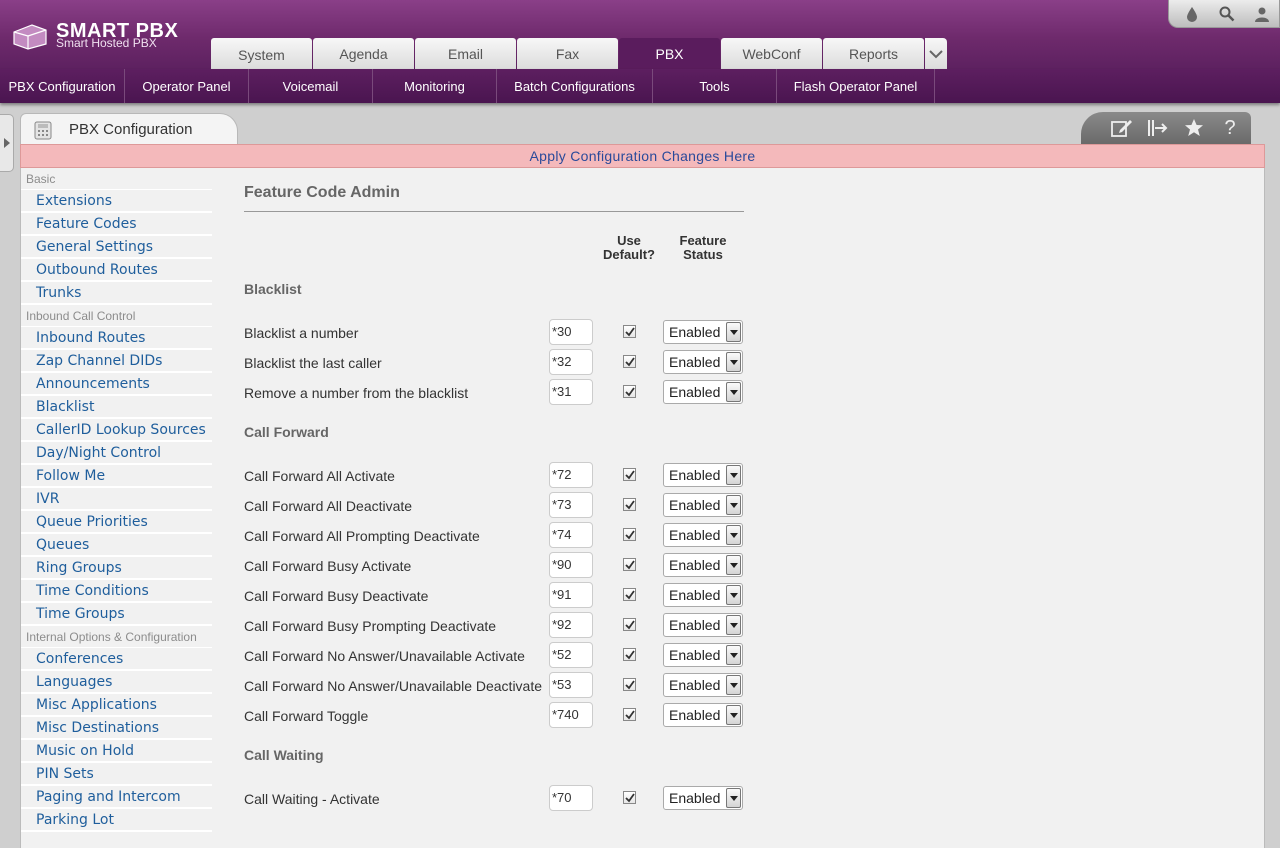 The width and height of the screenshot is (1280, 848). What do you see at coordinates (936, 53) in the screenshot?
I see `tabs-more-button` at bounding box center [936, 53].